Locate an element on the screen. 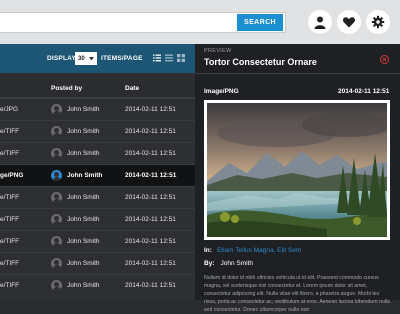 This screenshot has height=314, width=400. collections-line: In: Etiam Tellus Magna, Elit Sem is located at coordinates (252, 250).